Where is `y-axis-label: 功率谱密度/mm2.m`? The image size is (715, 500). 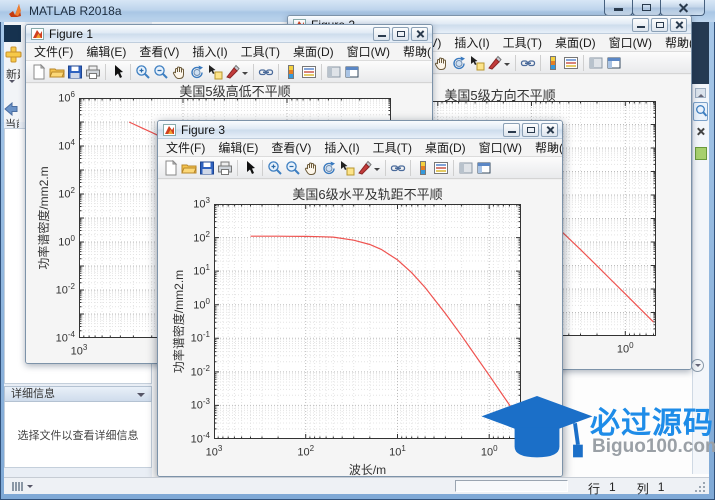 y-axis-label: 功率谱密度/mm2.m is located at coordinates (179, 321).